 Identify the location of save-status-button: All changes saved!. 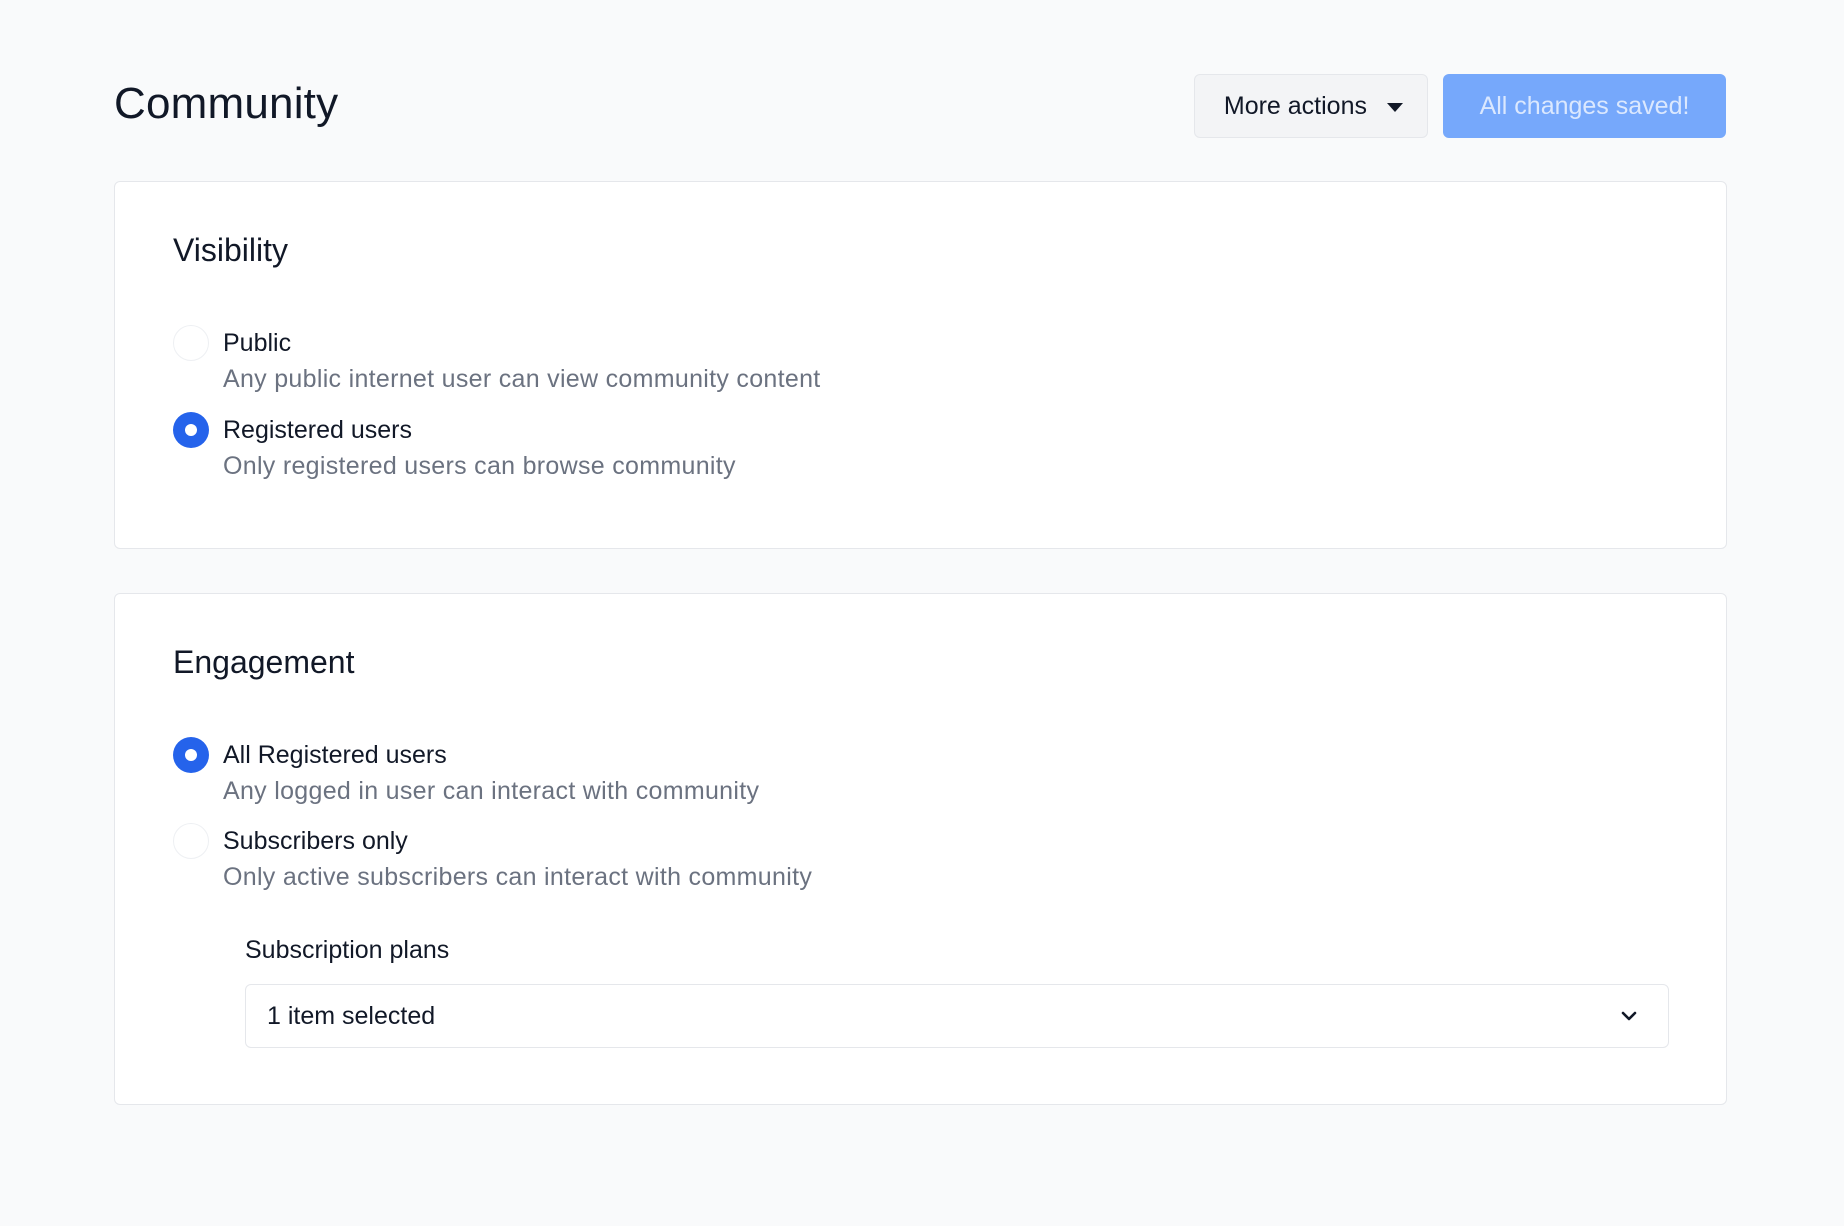
(1584, 106).